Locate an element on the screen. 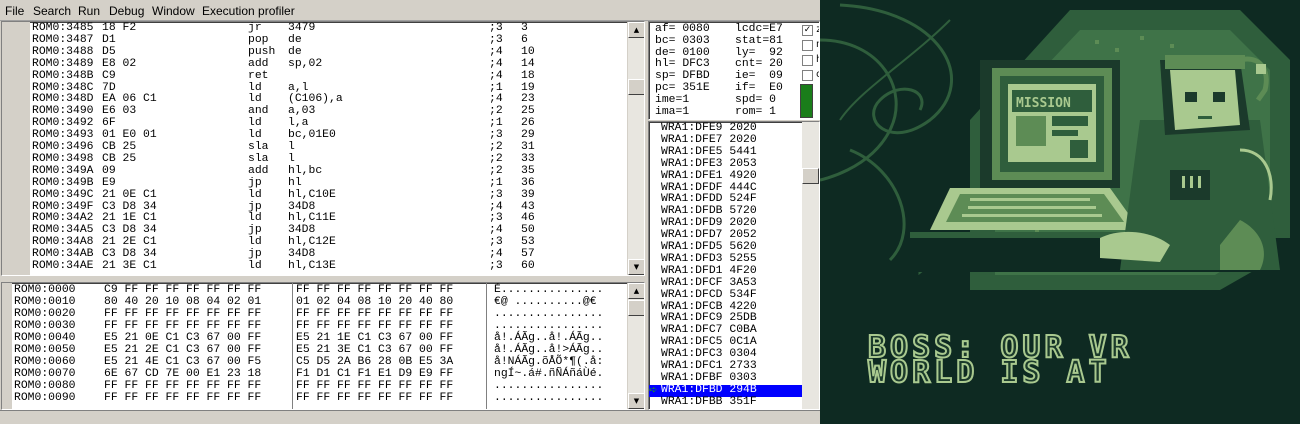 This screenshot has width=1300, height=424. dialog-line-2: WORLD IS AT is located at coordinates (989, 372).